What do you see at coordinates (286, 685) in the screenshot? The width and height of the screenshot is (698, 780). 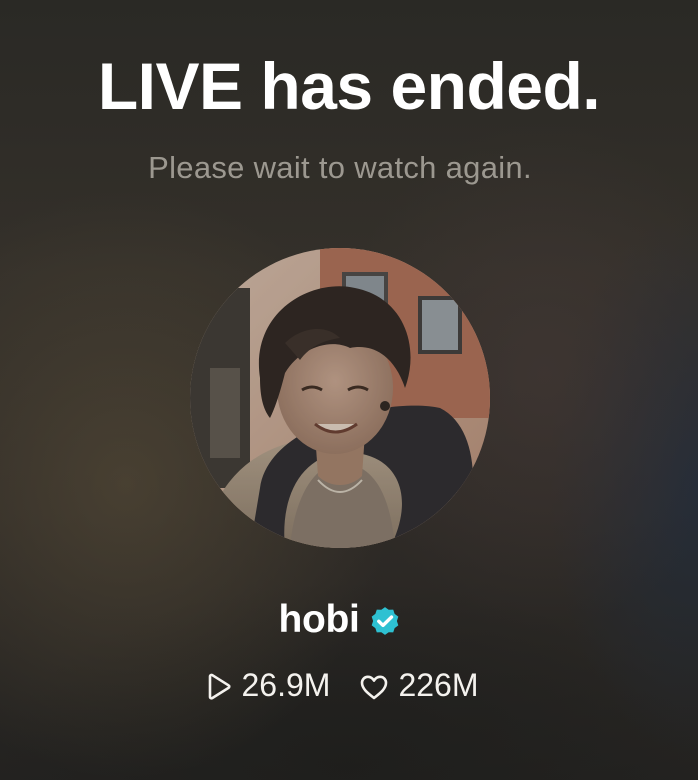 I see `plays-count: 26.9M` at bounding box center [286, 685].